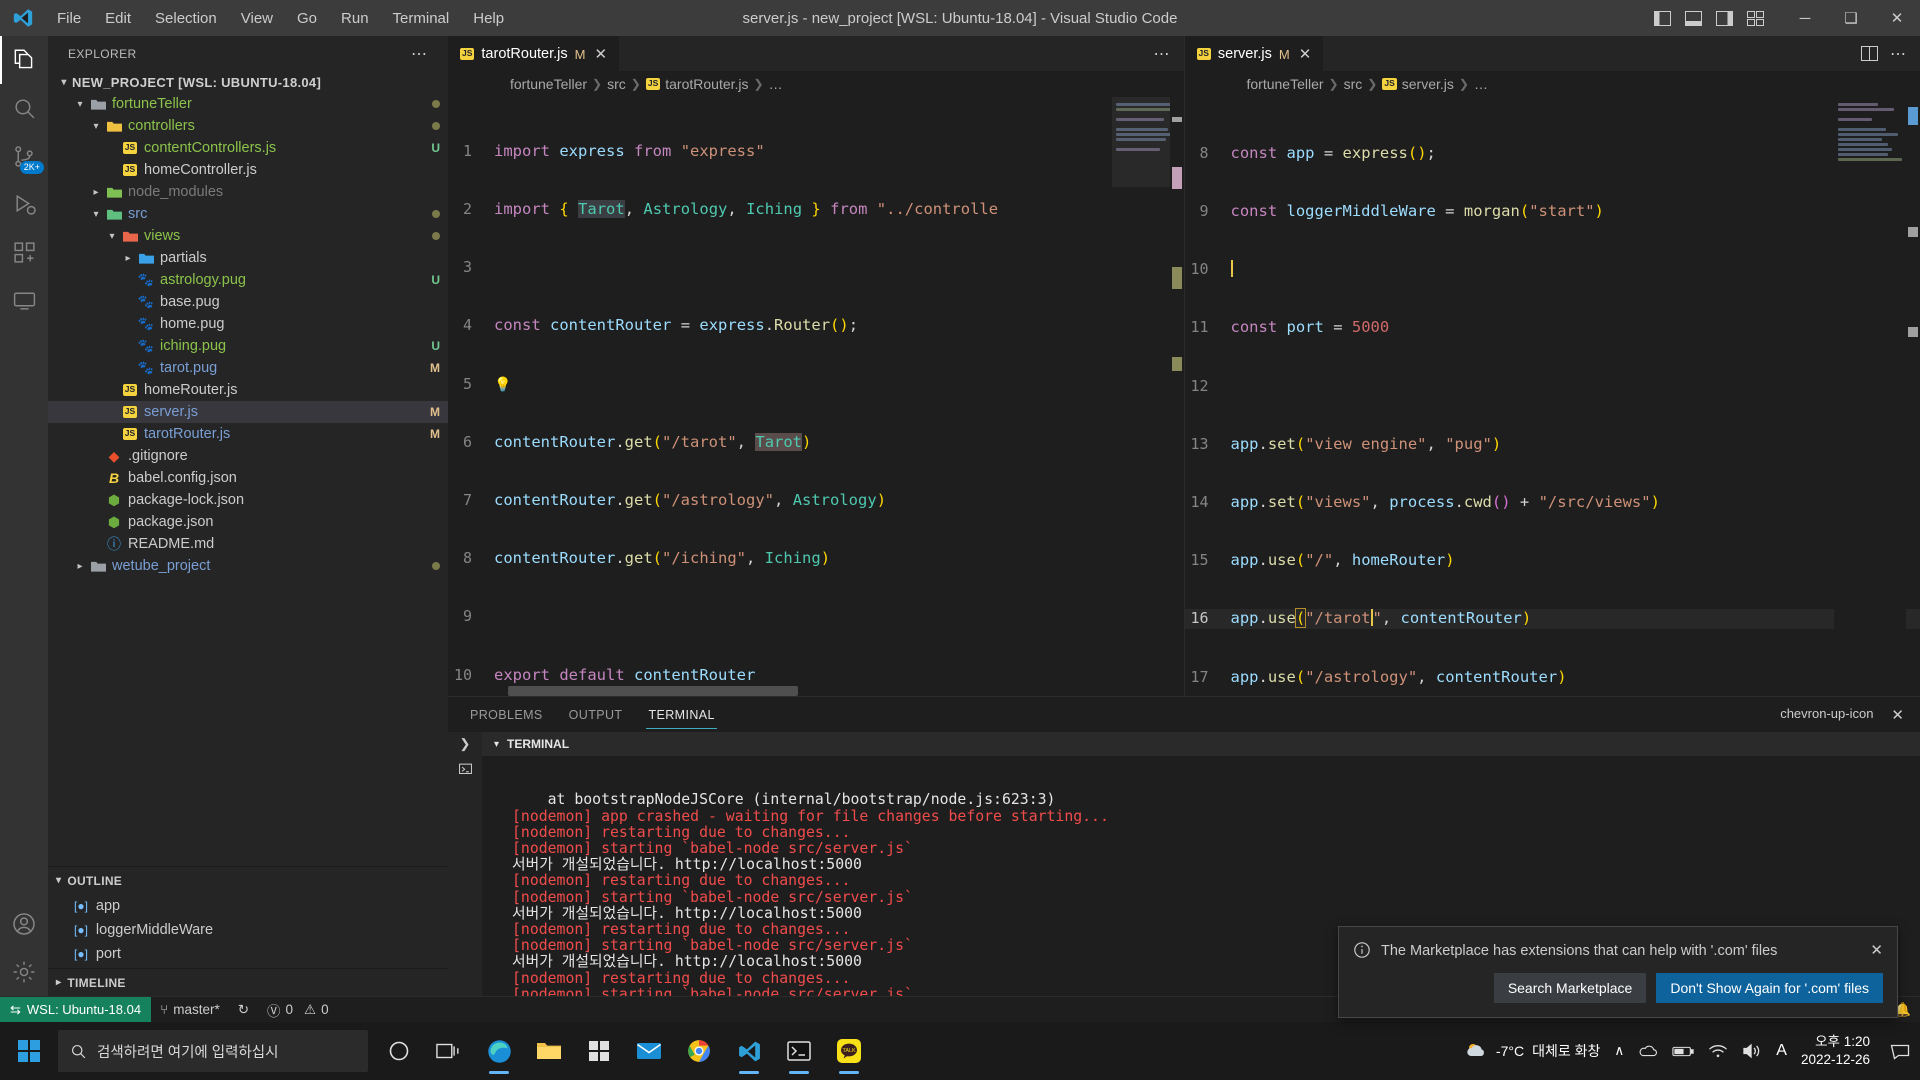 The image size is (1920, 1080). What do you see at coordinates (1826, 715) in the screenshot?
I see `chevron-up-icon: chevron-up-icon` at bounding box center [1826, 715].